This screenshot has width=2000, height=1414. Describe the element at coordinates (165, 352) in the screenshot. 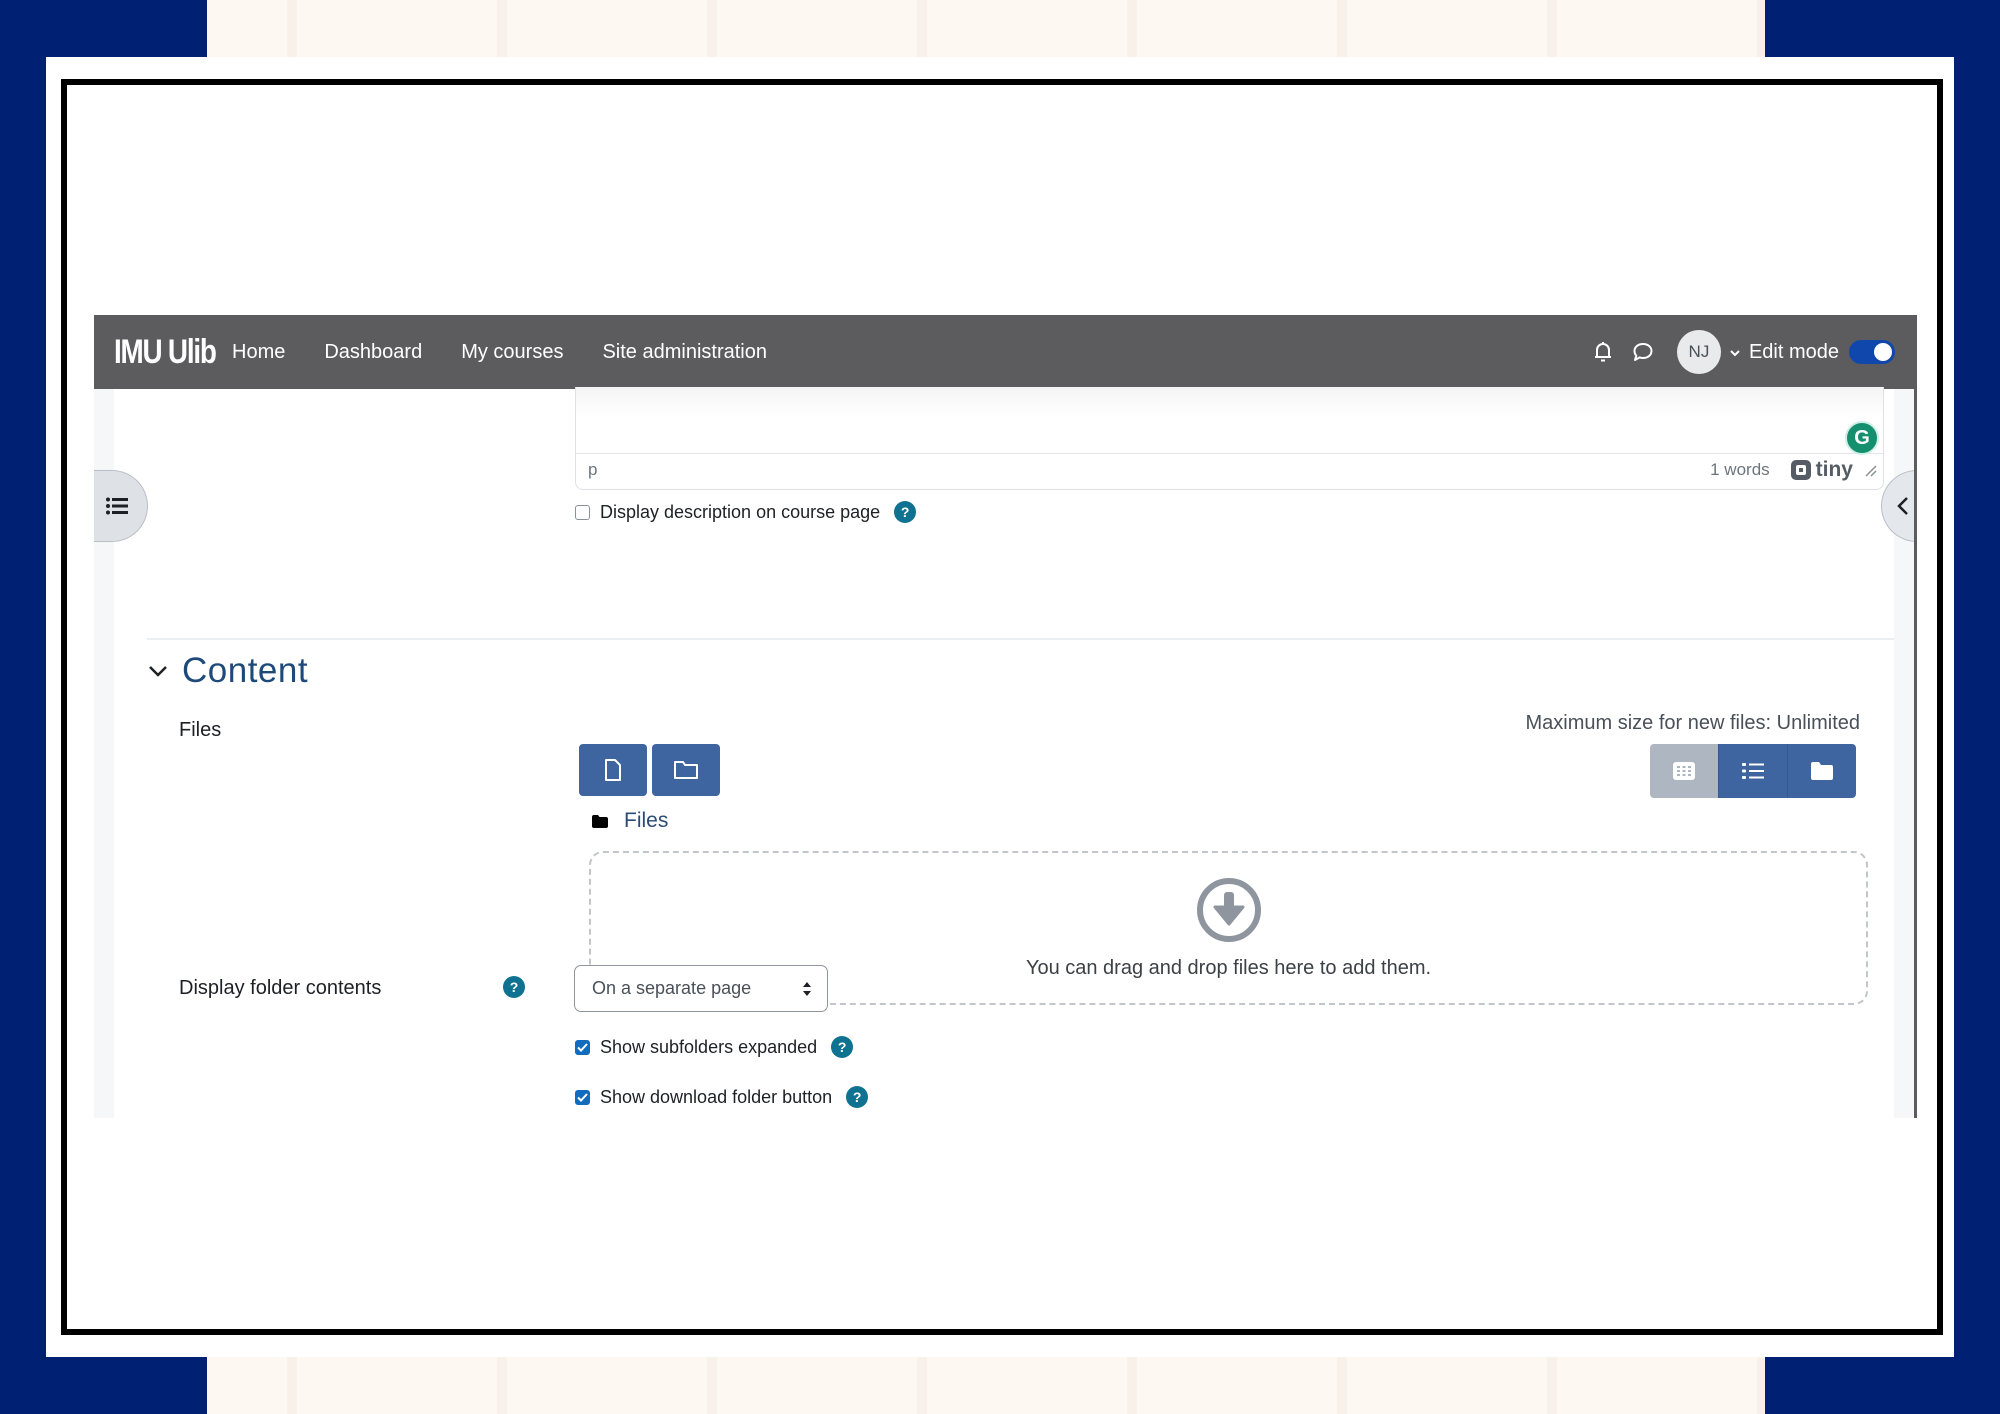

I see `site-brand: IMU Ulib` at that location.